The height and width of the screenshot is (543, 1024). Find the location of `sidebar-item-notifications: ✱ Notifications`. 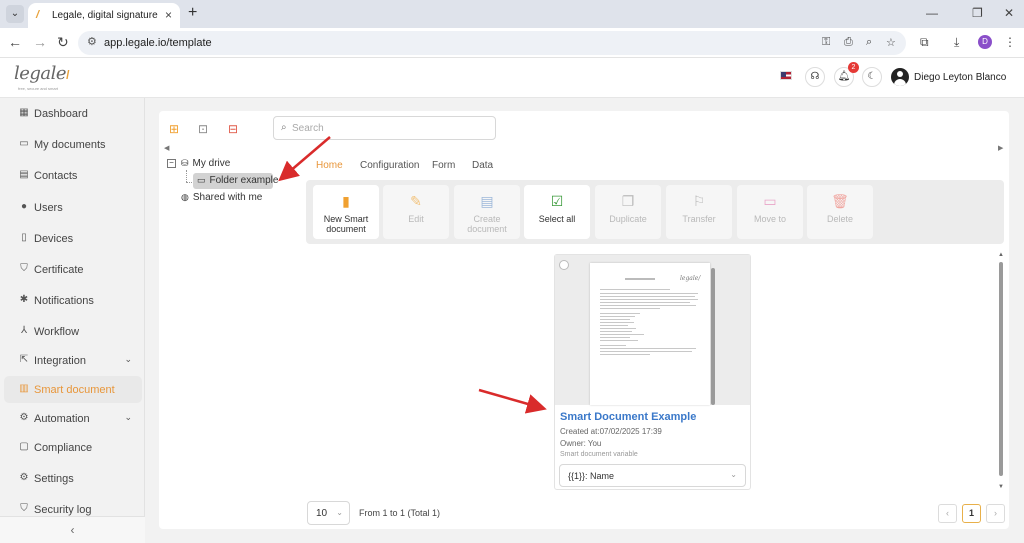

sidebar-item-notifications: ✱ Notifications is located at coordinates (73, 300).